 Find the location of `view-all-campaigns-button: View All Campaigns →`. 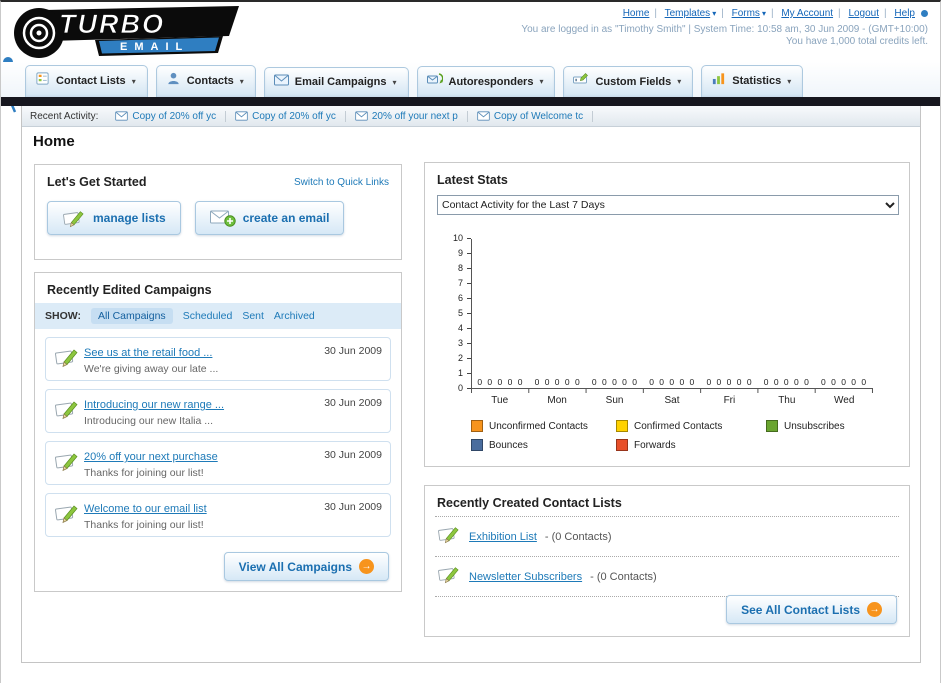

view-all-campaigns-button: View All Campaigns → is located at coordinates (306, 566).